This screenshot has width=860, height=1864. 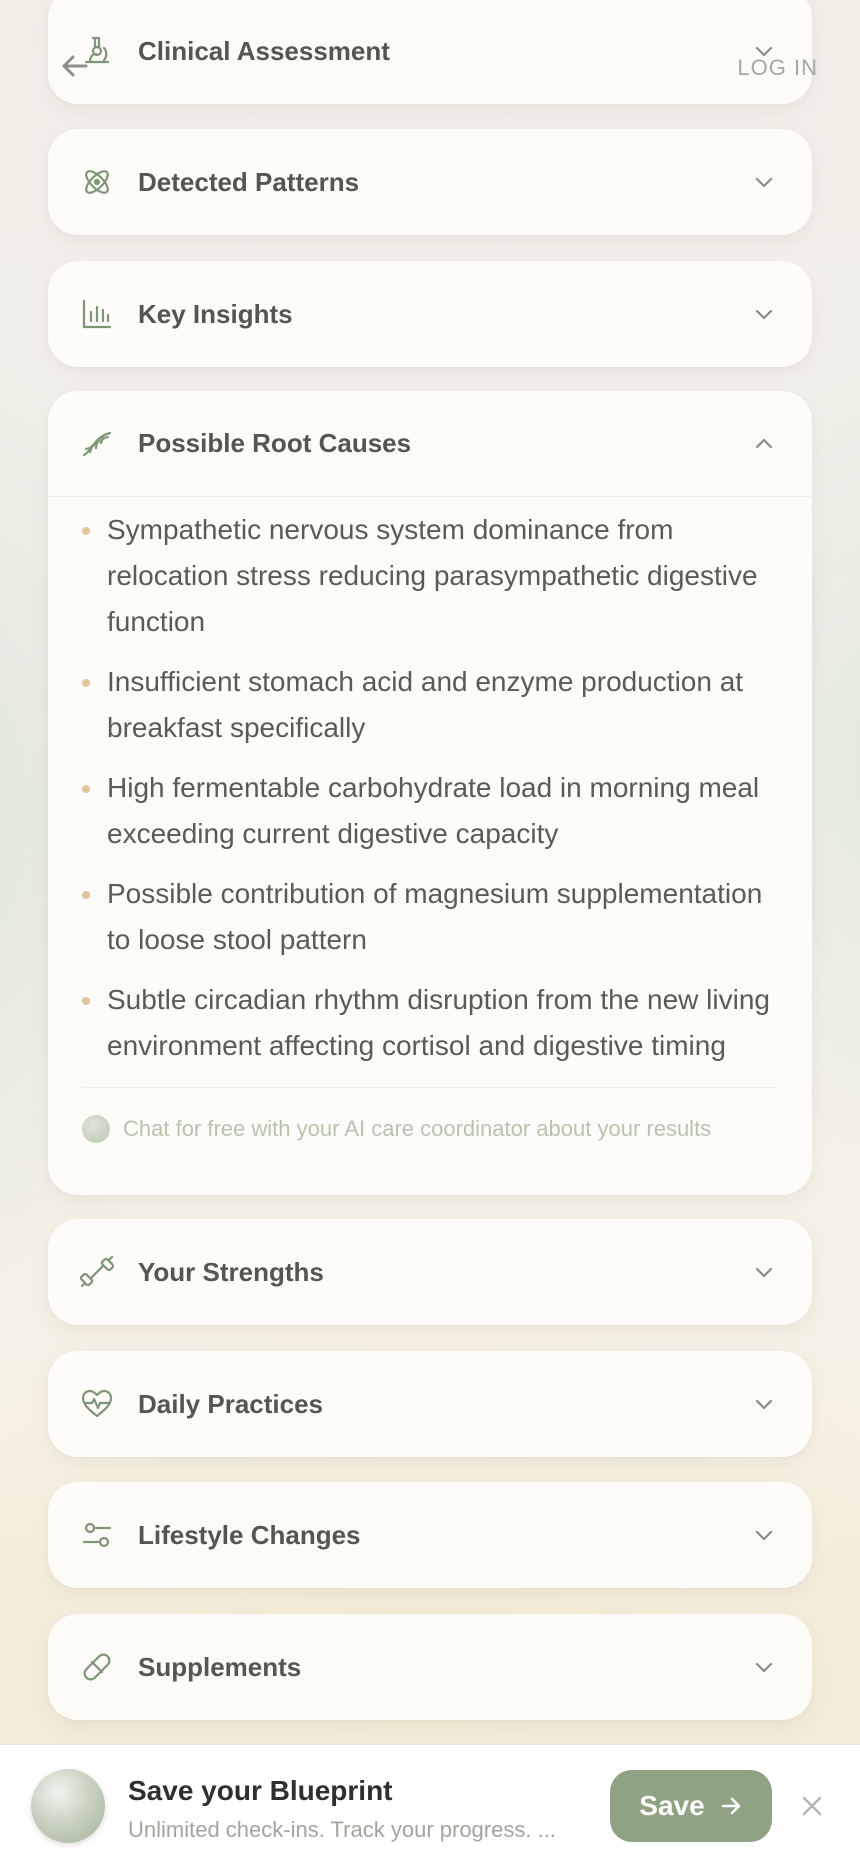 I want to click on close-icon, so click(x=812, y=1806).